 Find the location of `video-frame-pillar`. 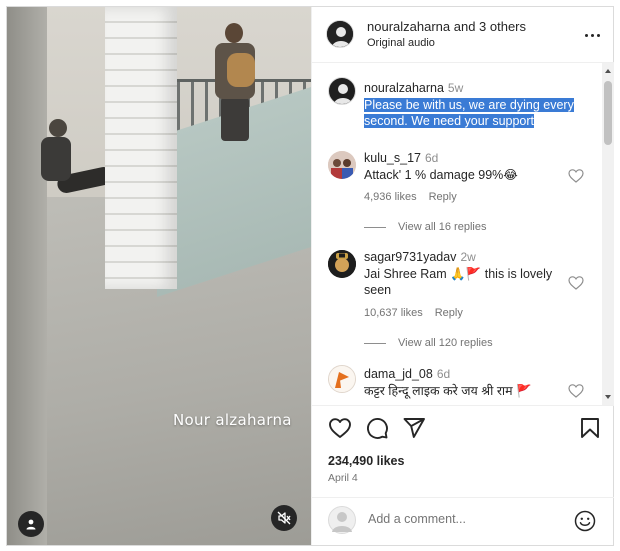

video-frame-pillar is located at coordinates (141, 148).